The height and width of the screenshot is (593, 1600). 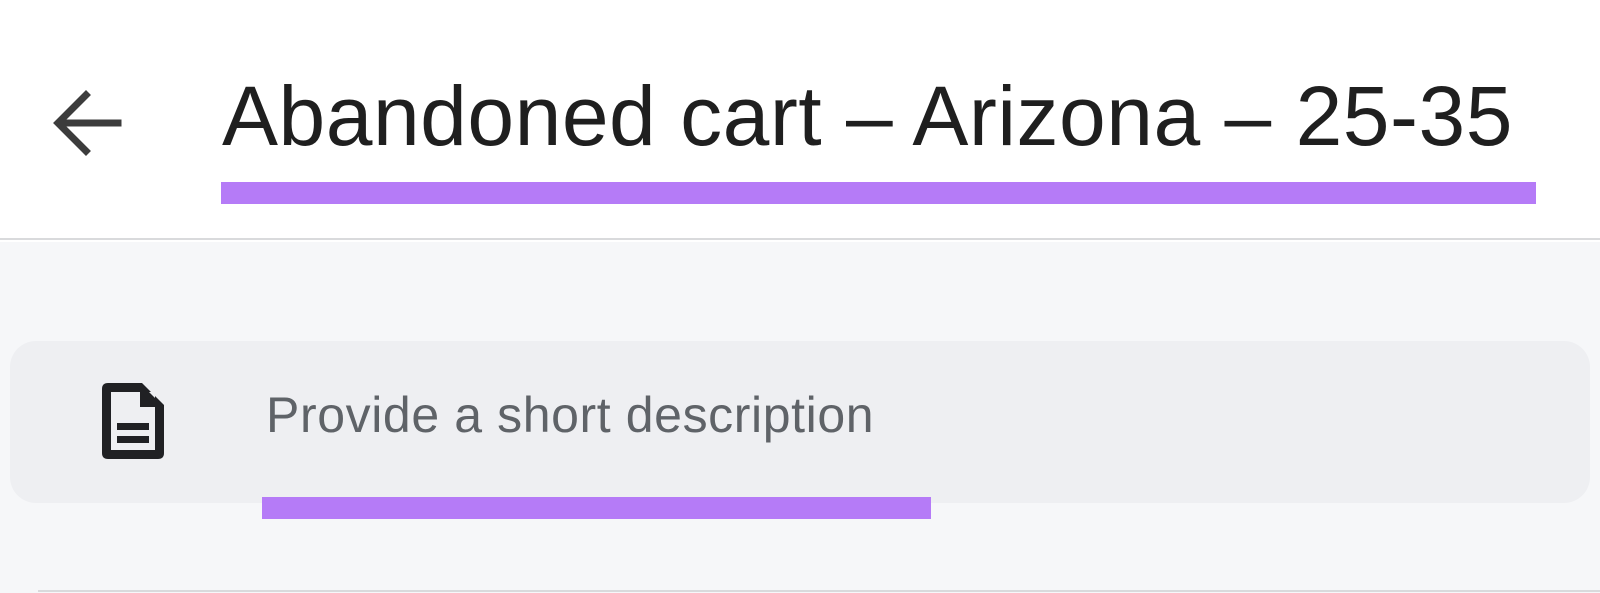 I want to click on page-title: Abandoned cart – Arizona – 25-35, so click(x=879, y=116).